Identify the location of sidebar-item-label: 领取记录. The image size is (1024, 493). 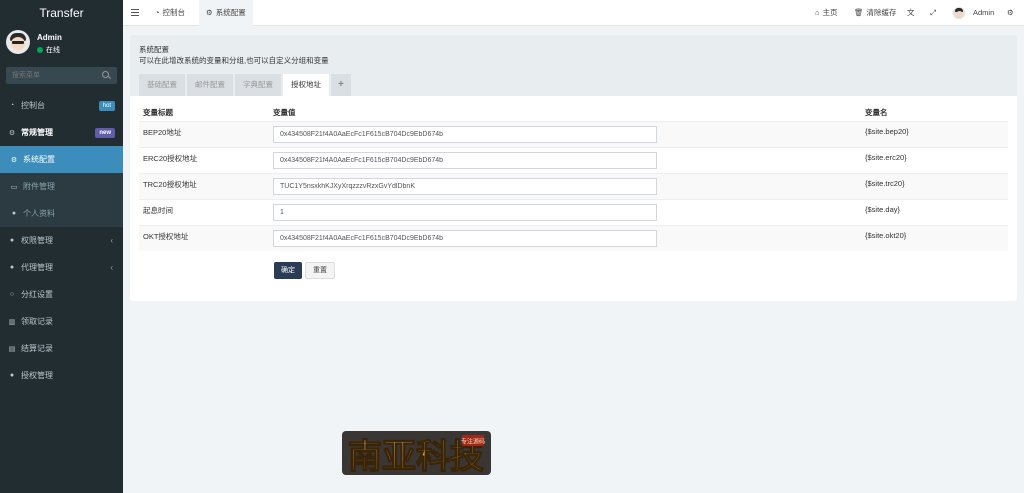
(37, 321).